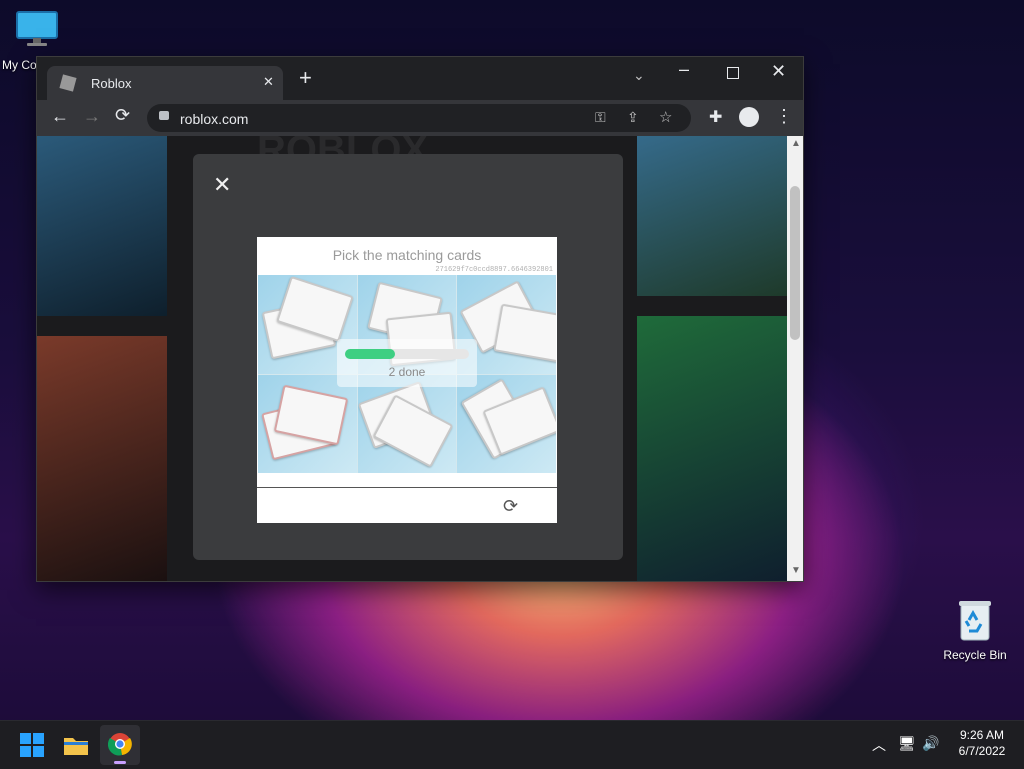 This screenshot has width=1024, height=769. I want to click on scroll-down-arrow-icon: ▼, so click(796, 570).